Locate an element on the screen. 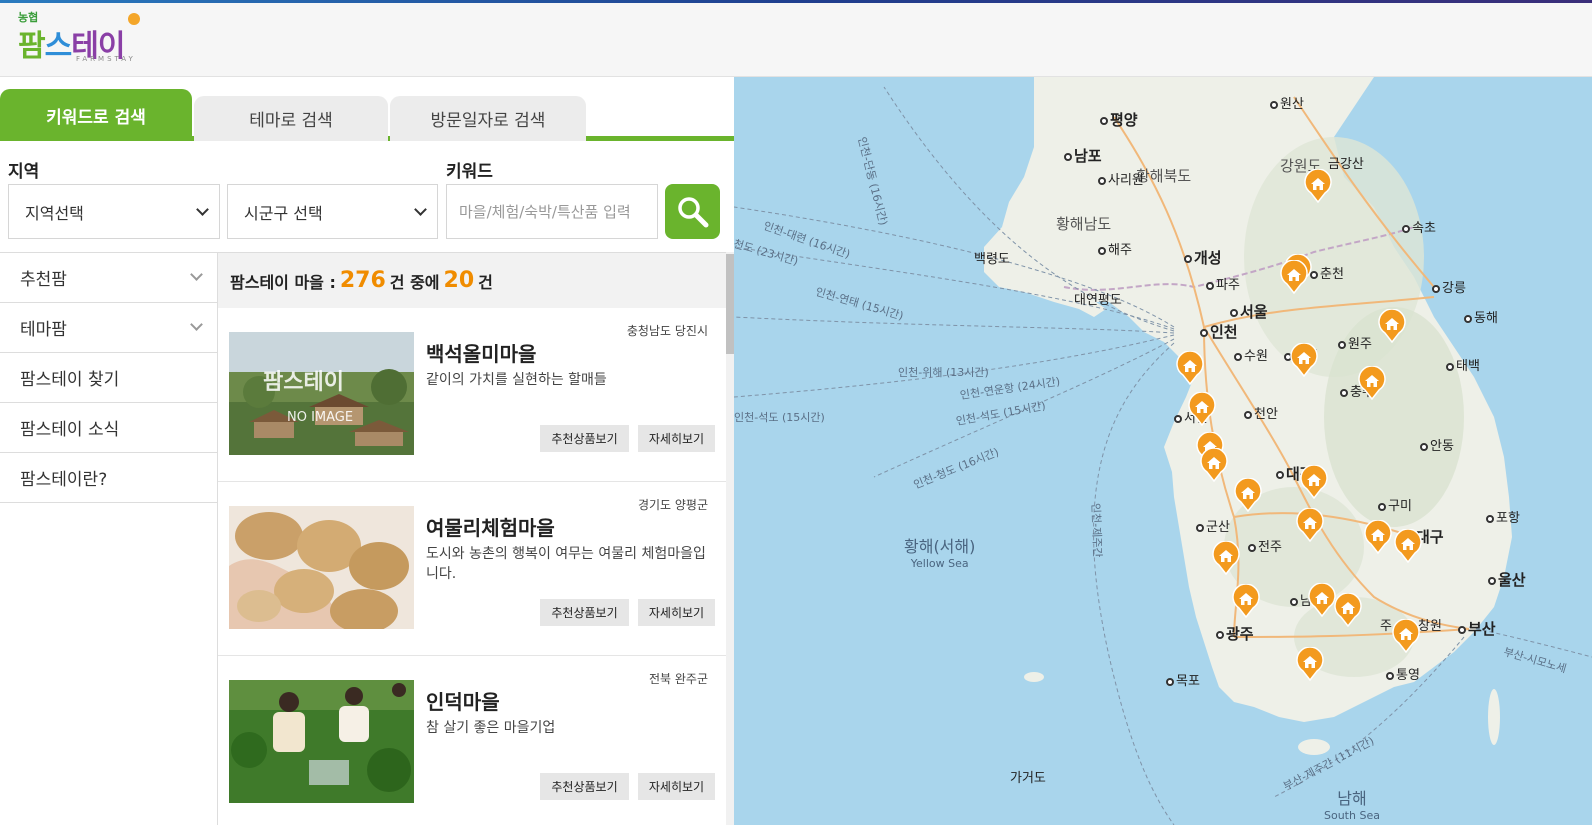  item-title: 여물리체험마을 is located at coordinates (490, 526).